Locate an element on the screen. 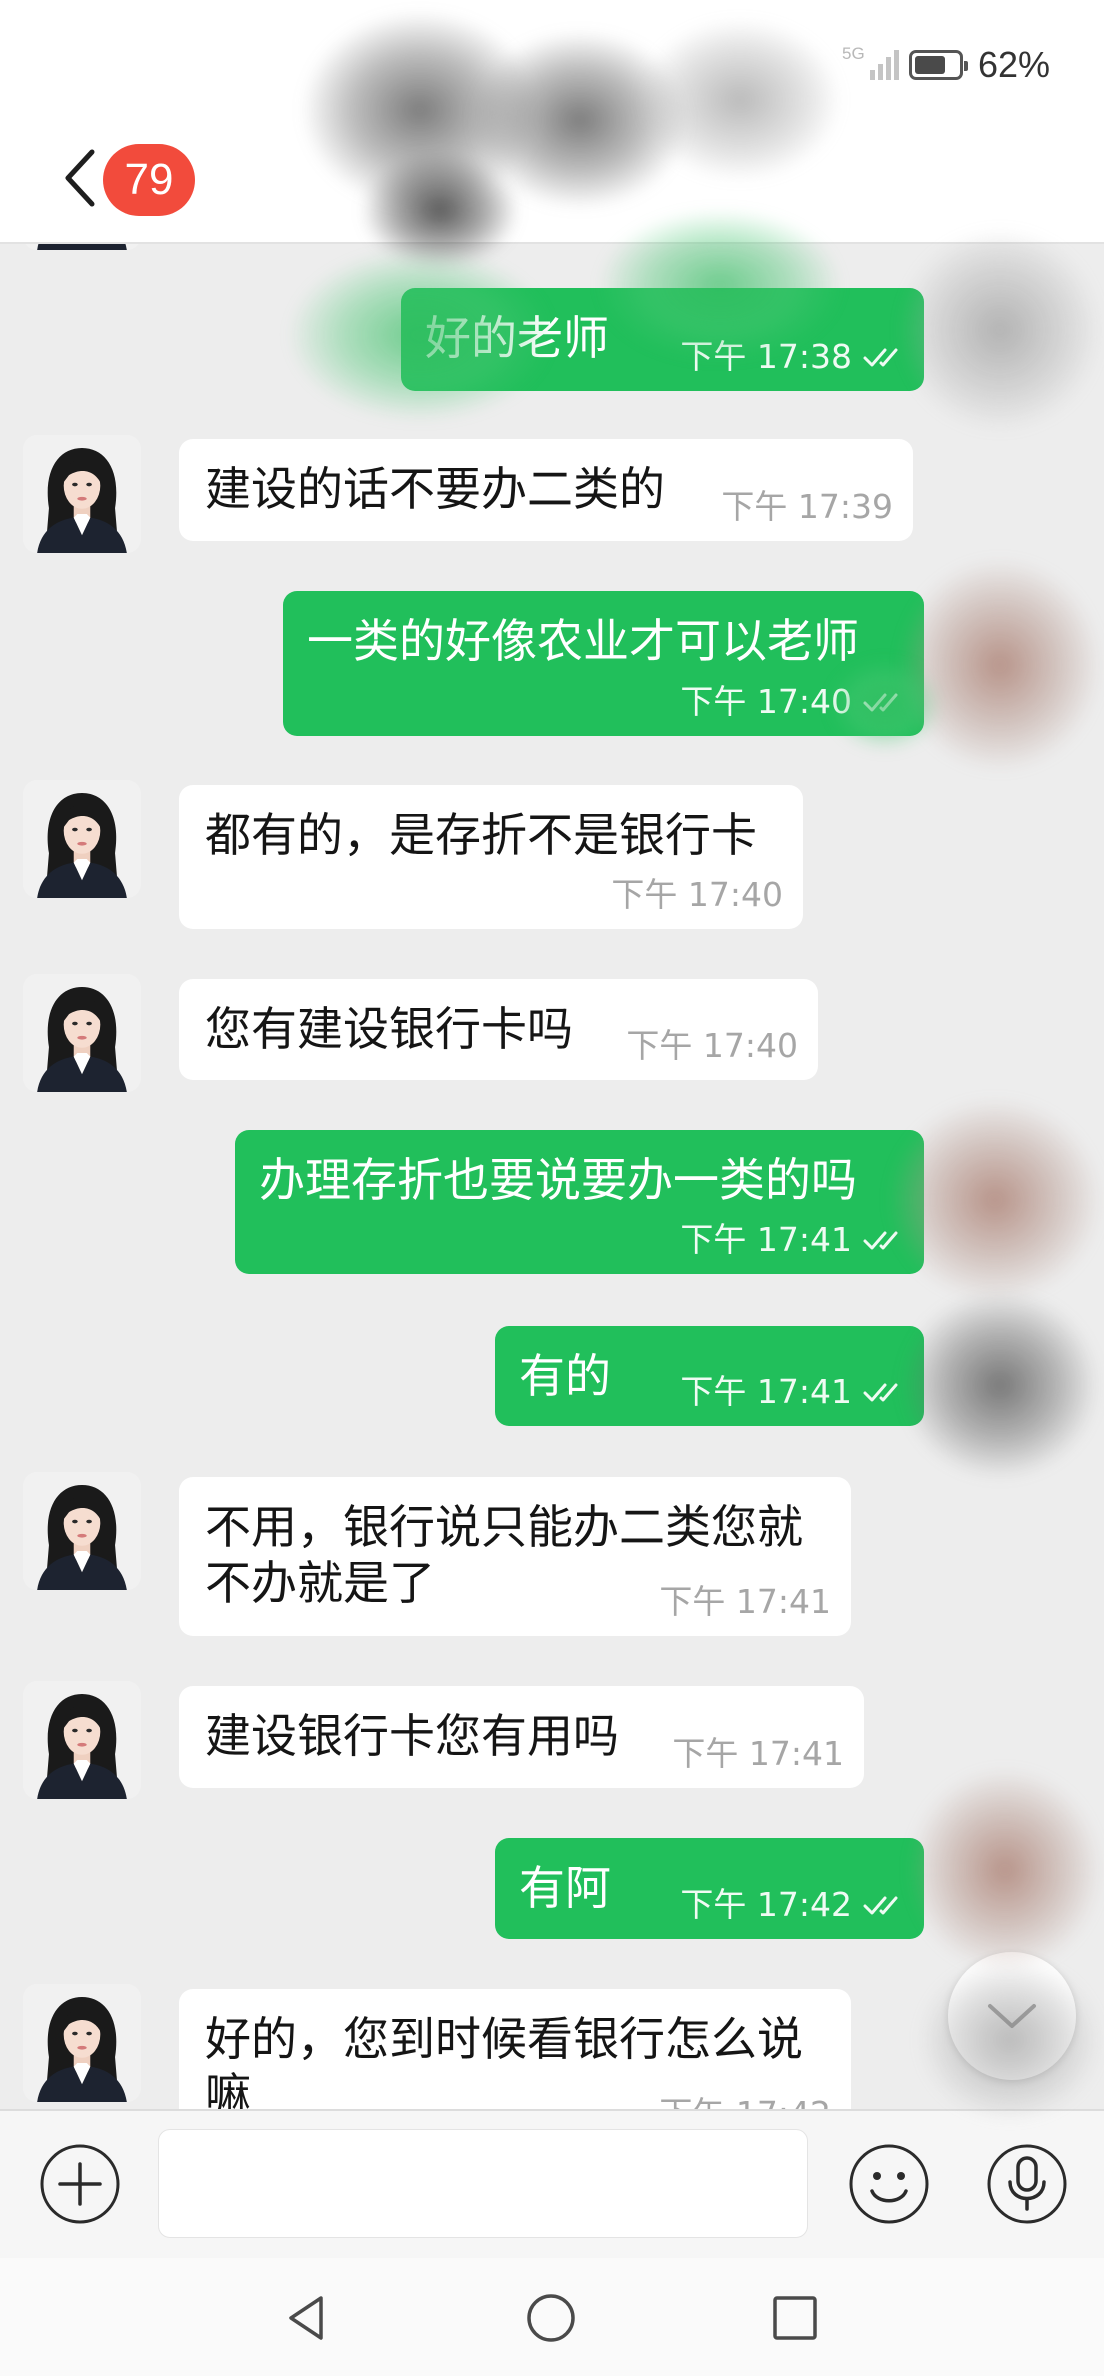  incoming-message-bubble: 您有建设银行卡吗 下午 17:40 is located at coordinates (498, 1029).